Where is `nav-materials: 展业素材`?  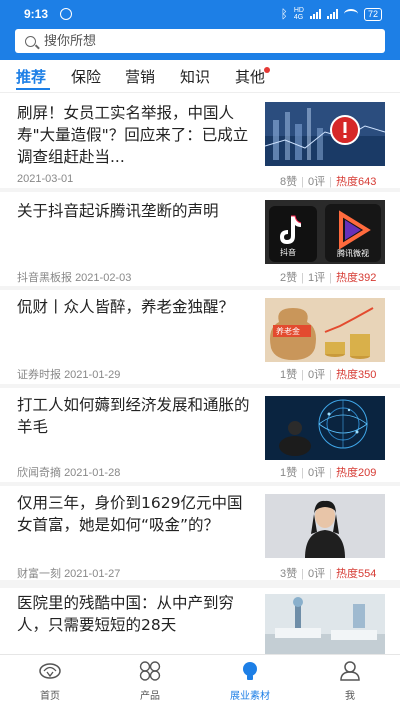
nav-materials: 展业素材 is located at coordinates (250, 683).